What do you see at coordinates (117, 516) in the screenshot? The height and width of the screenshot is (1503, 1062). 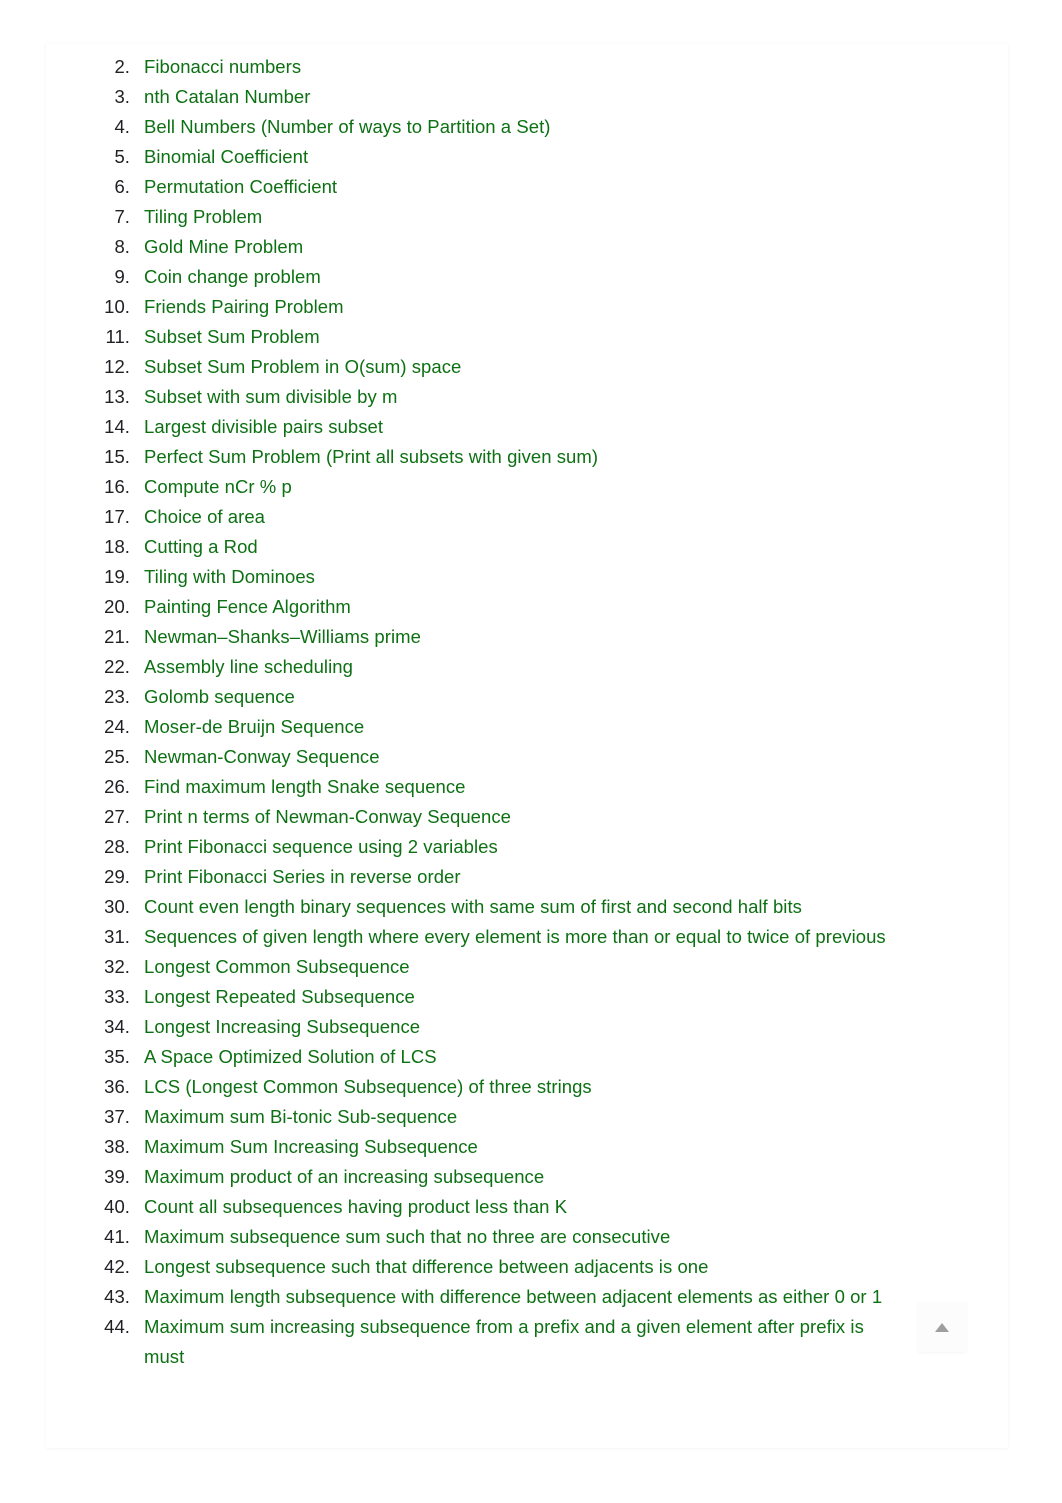 I see `list-item-number: 17.` at bounding box center [117, 516].